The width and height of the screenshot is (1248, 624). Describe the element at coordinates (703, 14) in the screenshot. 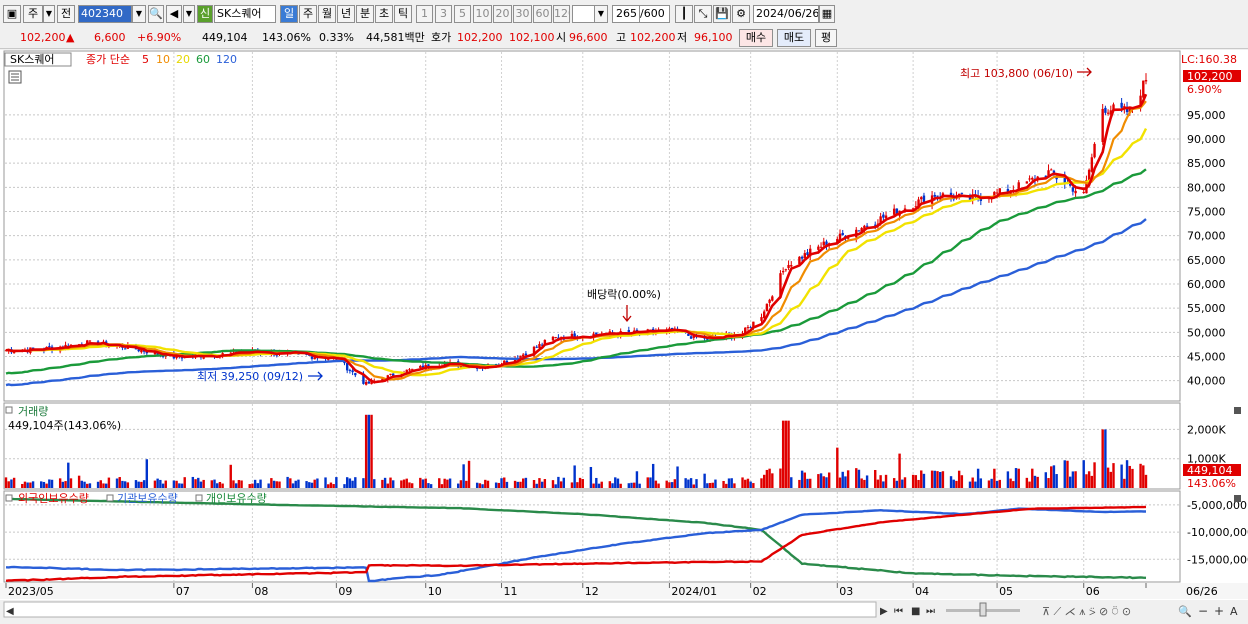

I see `draw-tool-icon: ⤡` at that location.